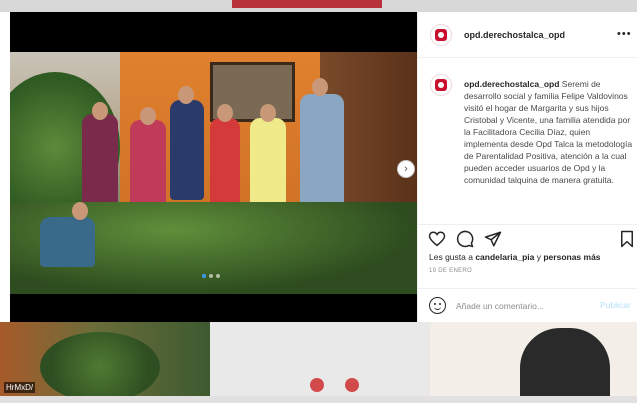  What do you see at coordinates (539, 257) in the screenshot?
I see `likes-suffix: y` at bounding box center [539, 257].